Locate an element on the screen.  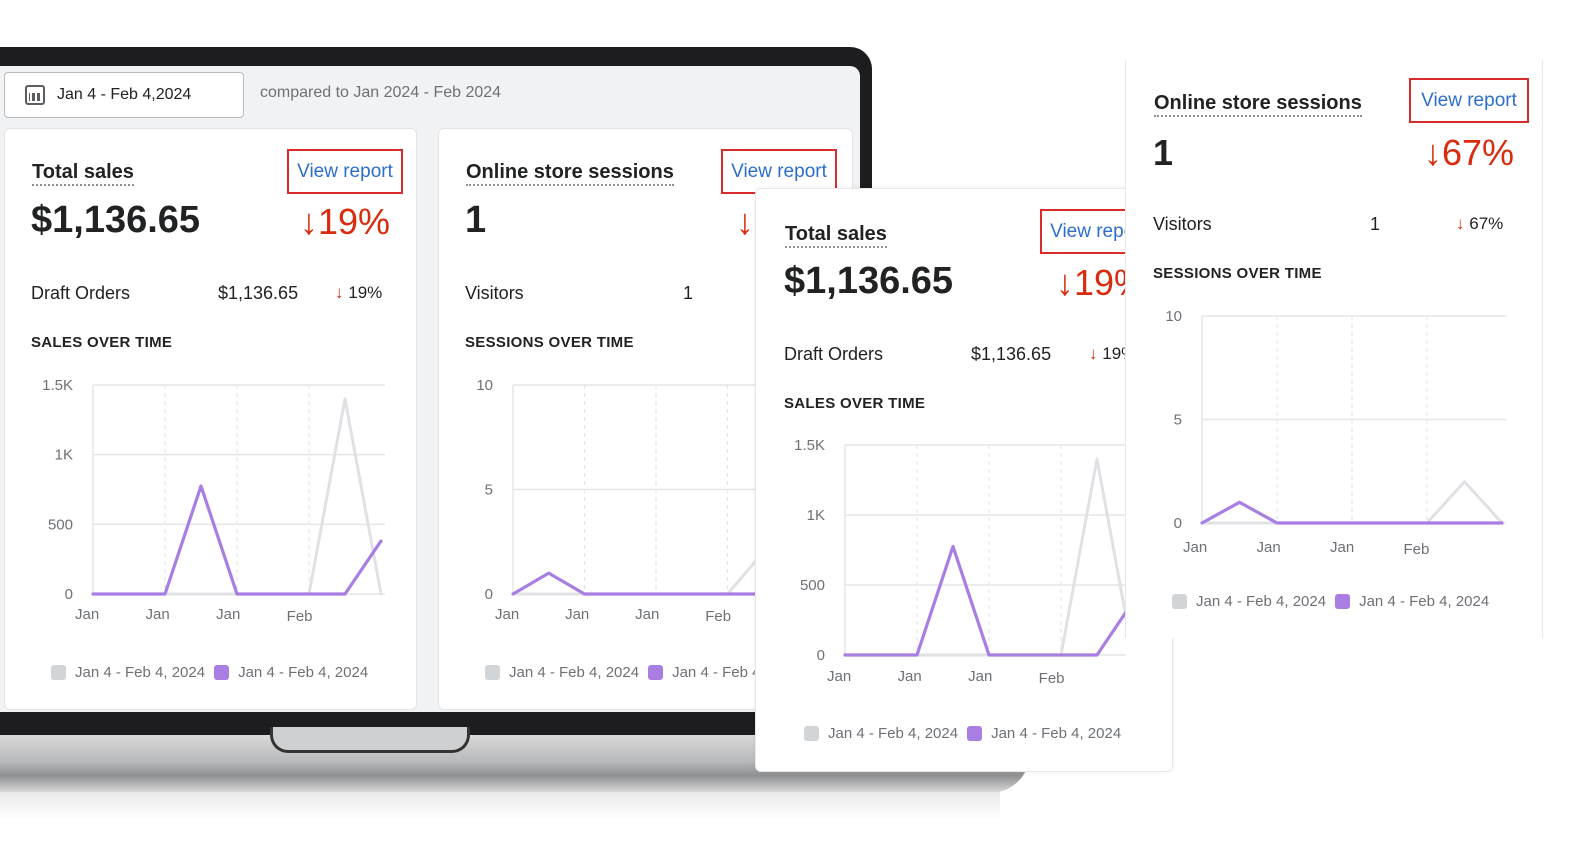
row-change: ↓ 67% is located at coordinates (1480, 223).